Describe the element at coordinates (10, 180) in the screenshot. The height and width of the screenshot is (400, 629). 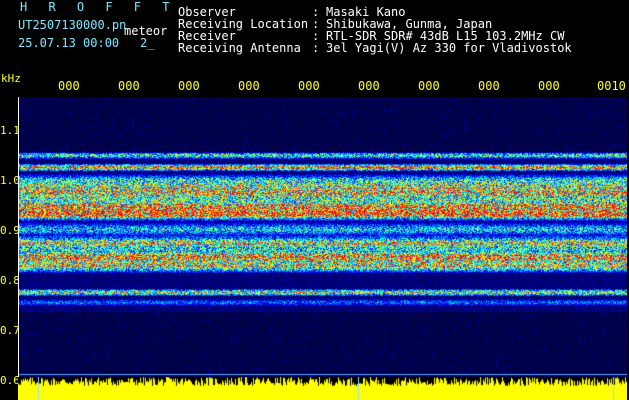
I see `y-tick-label: 1.0` at that location.